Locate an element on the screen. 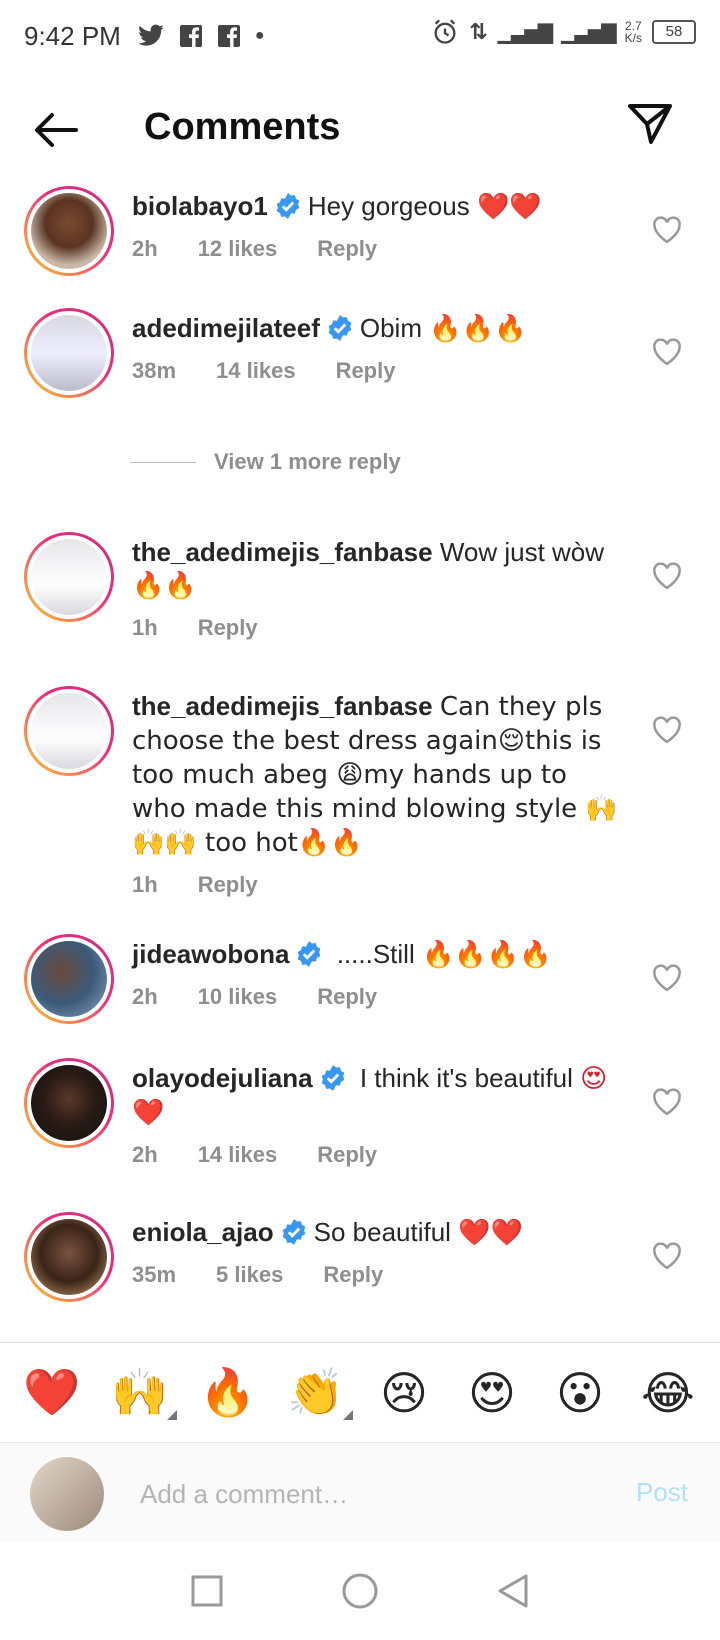 This screenshot has height=1640, width=720. view-more-replies-button: View 1 more reply is located at coordinates (360, 462).